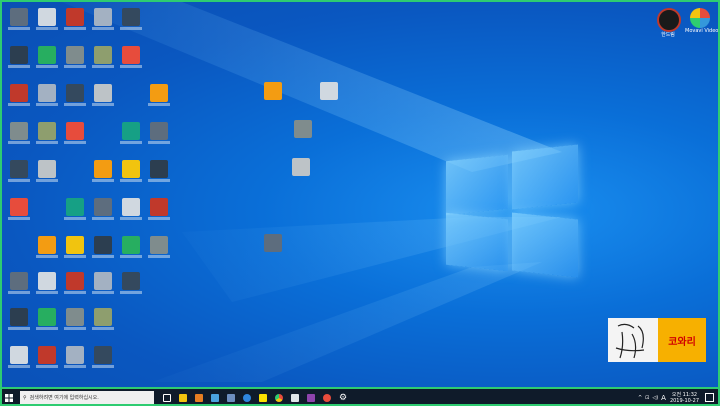 This screenshot has height=406, width=720. What do you see at coordinates (327, 398) in the screenshot?
I see `taskbar-app-red` at bounding box center [327, 398].